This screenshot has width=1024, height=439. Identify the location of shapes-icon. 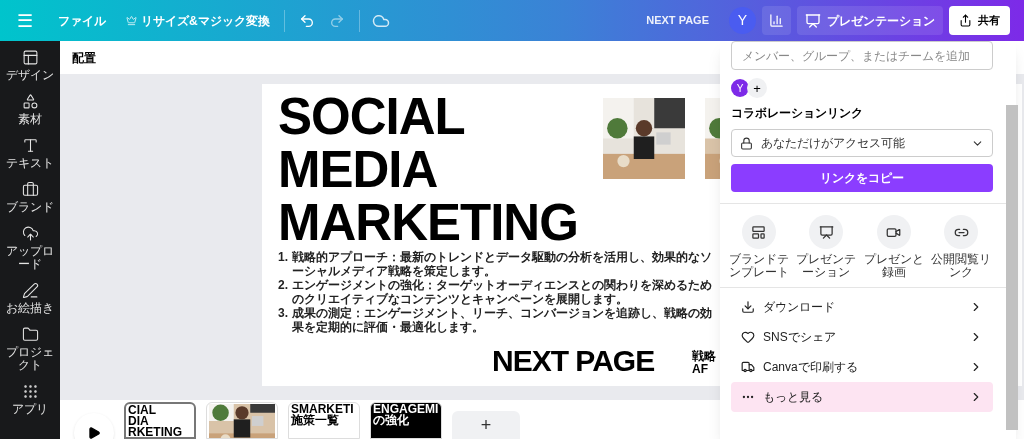
(30, 101).